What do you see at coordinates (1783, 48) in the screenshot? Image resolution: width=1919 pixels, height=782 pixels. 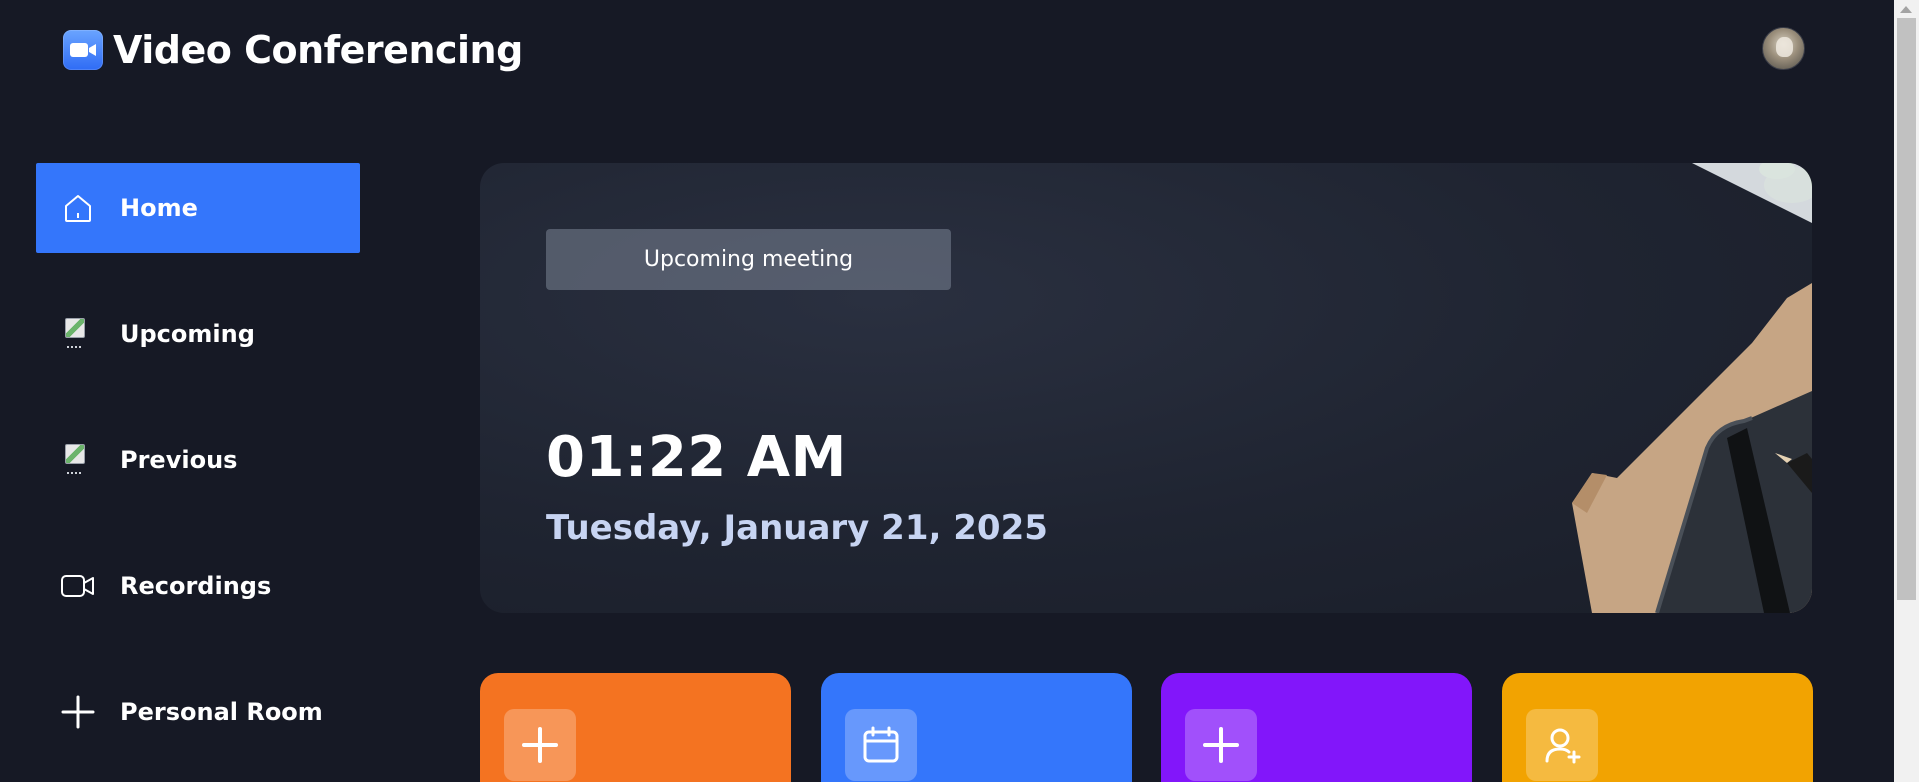 I see `user-avatar` at bounding box center [1783, 48].